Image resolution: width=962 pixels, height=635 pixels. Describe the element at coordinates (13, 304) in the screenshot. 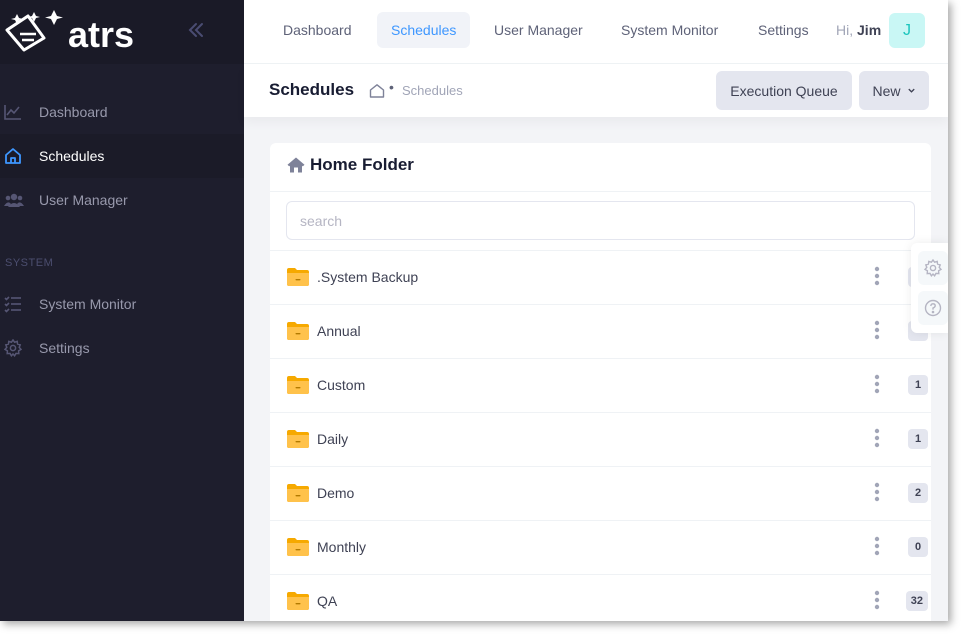

I see `list-check-icon` at that location.